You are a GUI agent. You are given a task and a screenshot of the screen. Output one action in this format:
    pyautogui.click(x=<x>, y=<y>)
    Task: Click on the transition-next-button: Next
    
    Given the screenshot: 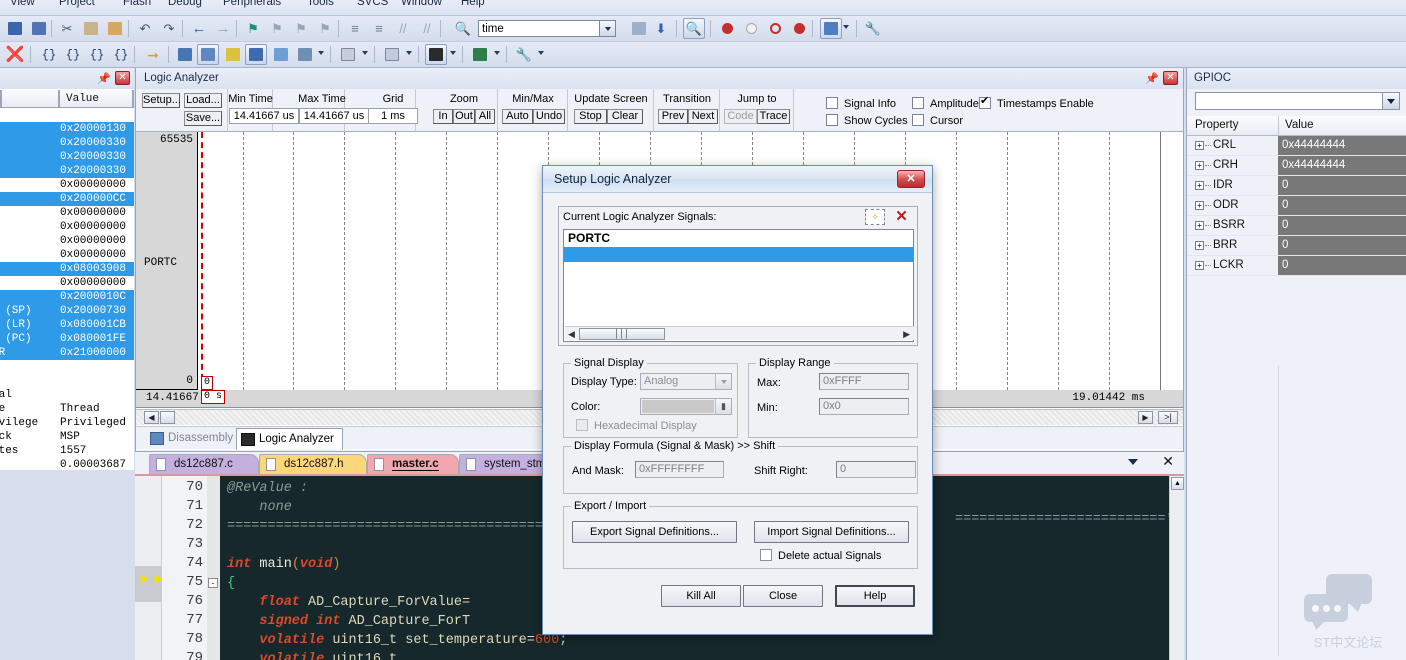 What is the action you would take?
    pyautogui.click(x=703, y=116)
    